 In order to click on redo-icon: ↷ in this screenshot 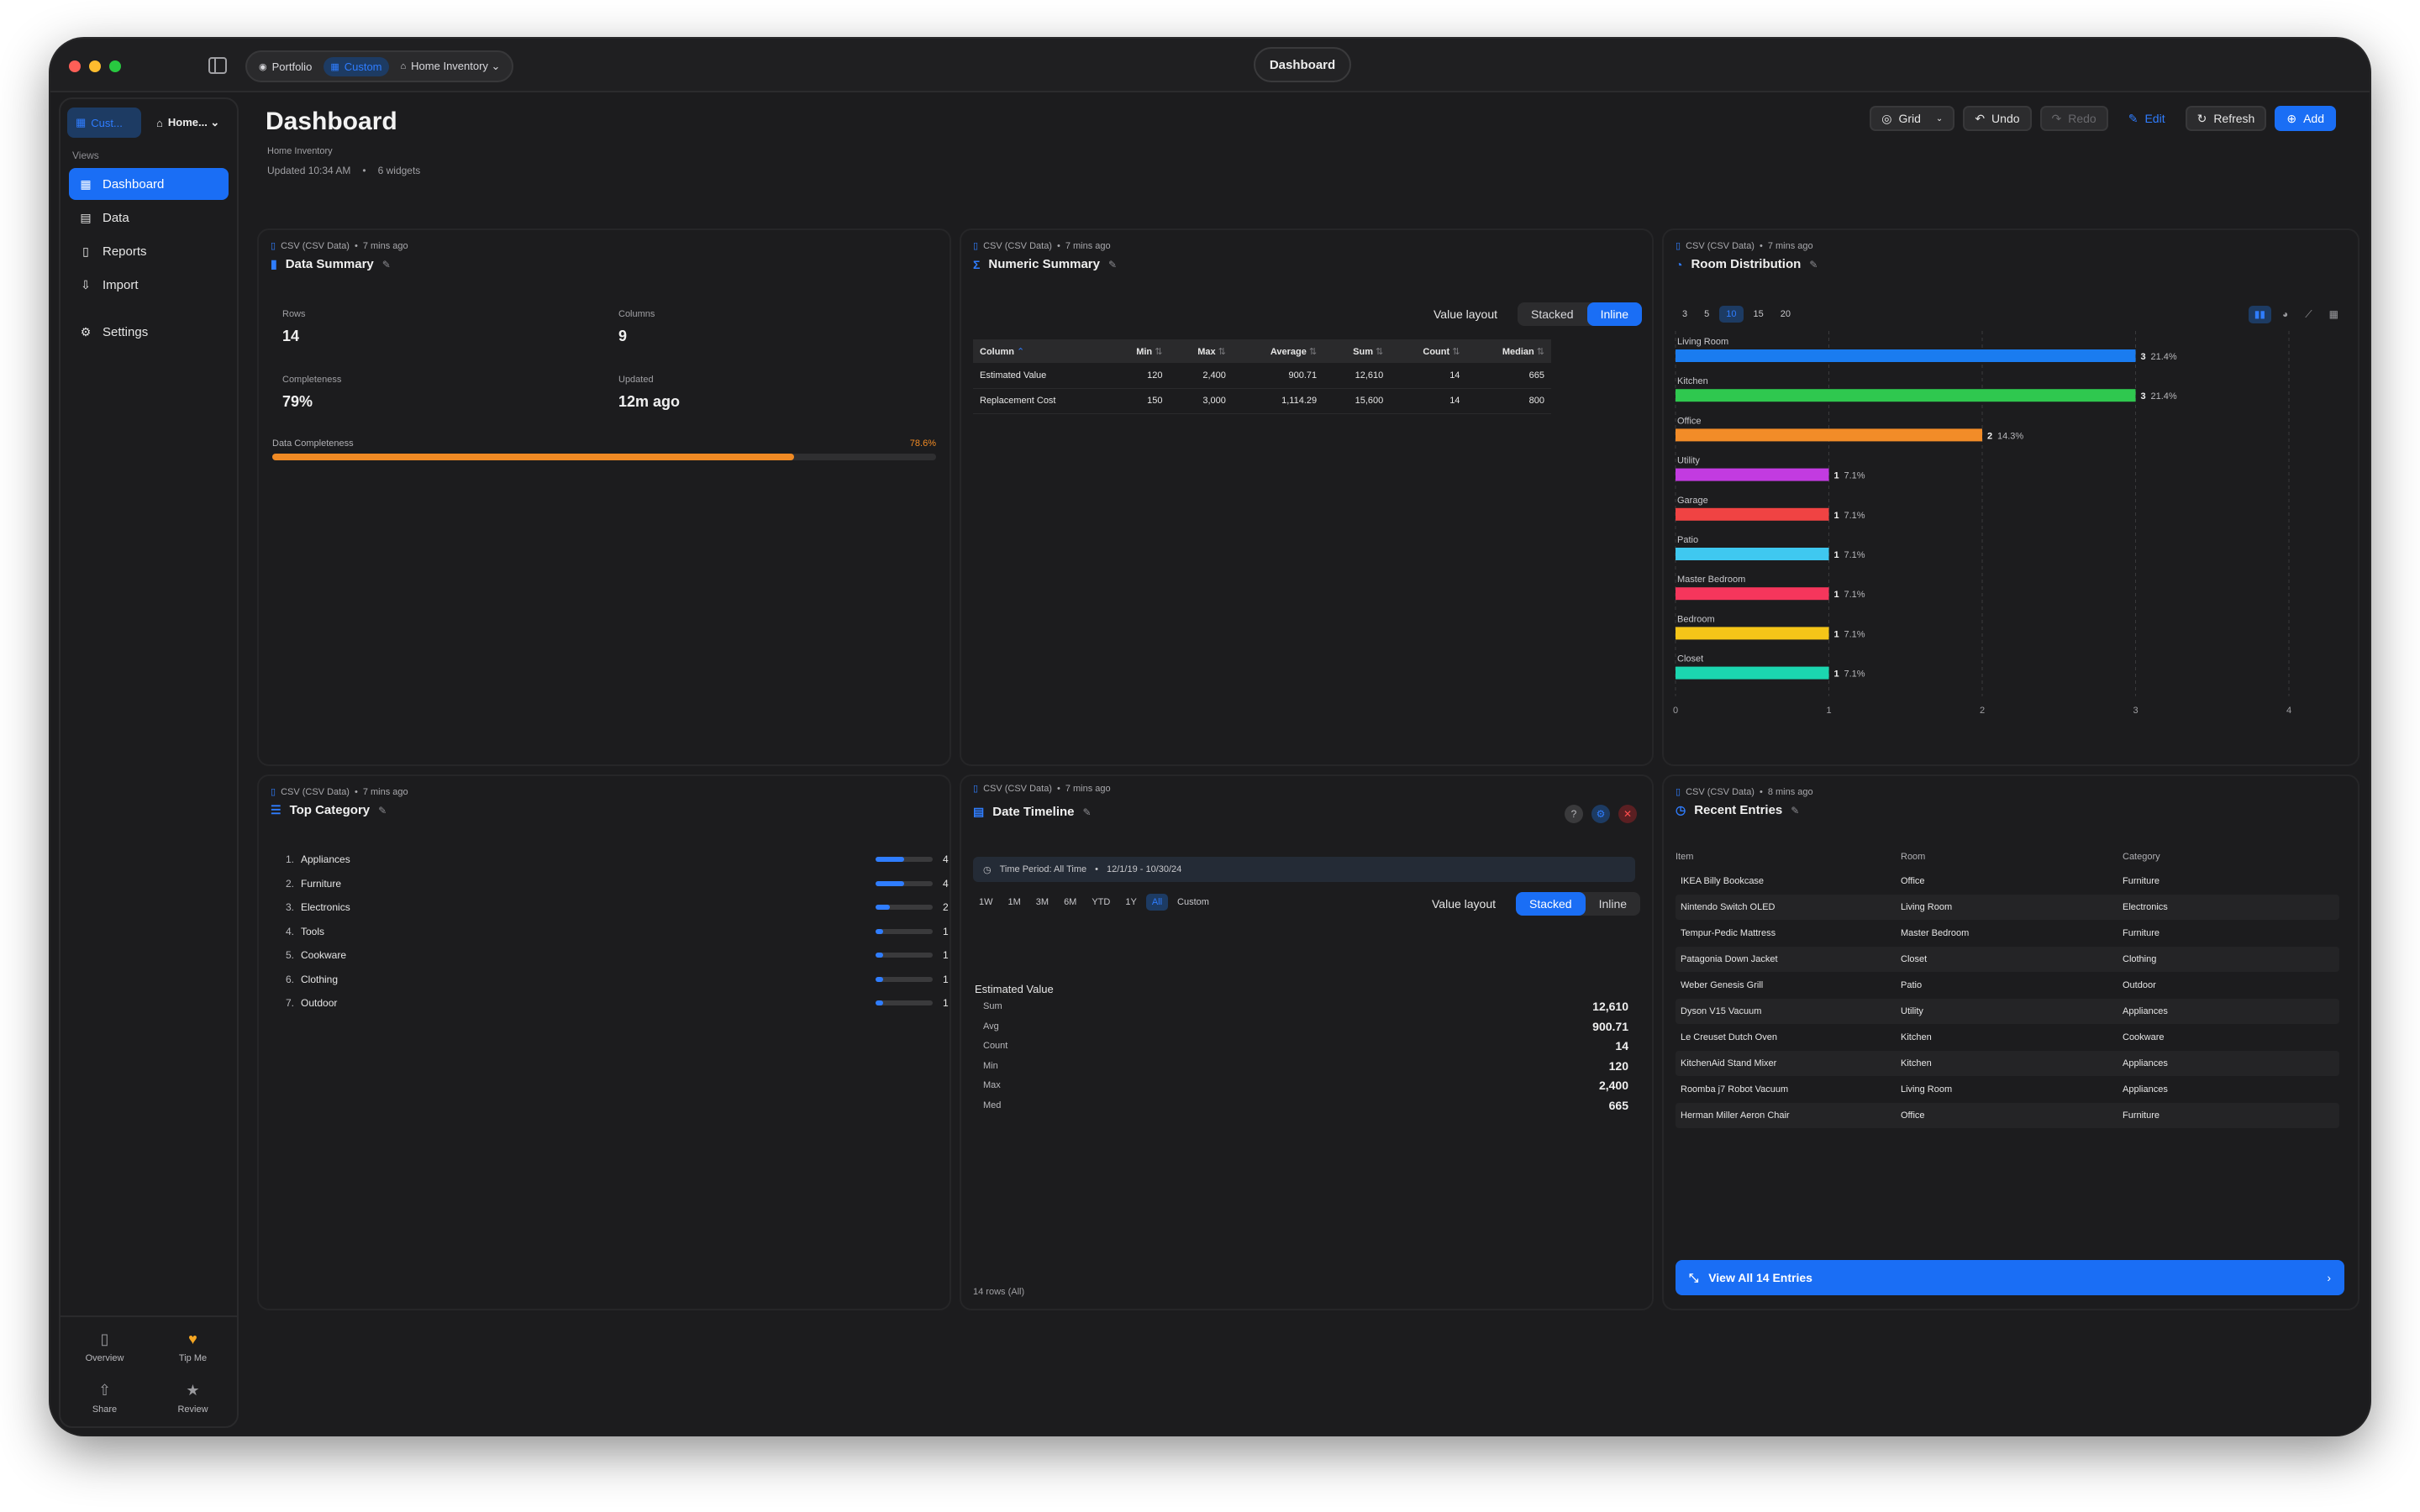, I will do `click(2056, 118)`.